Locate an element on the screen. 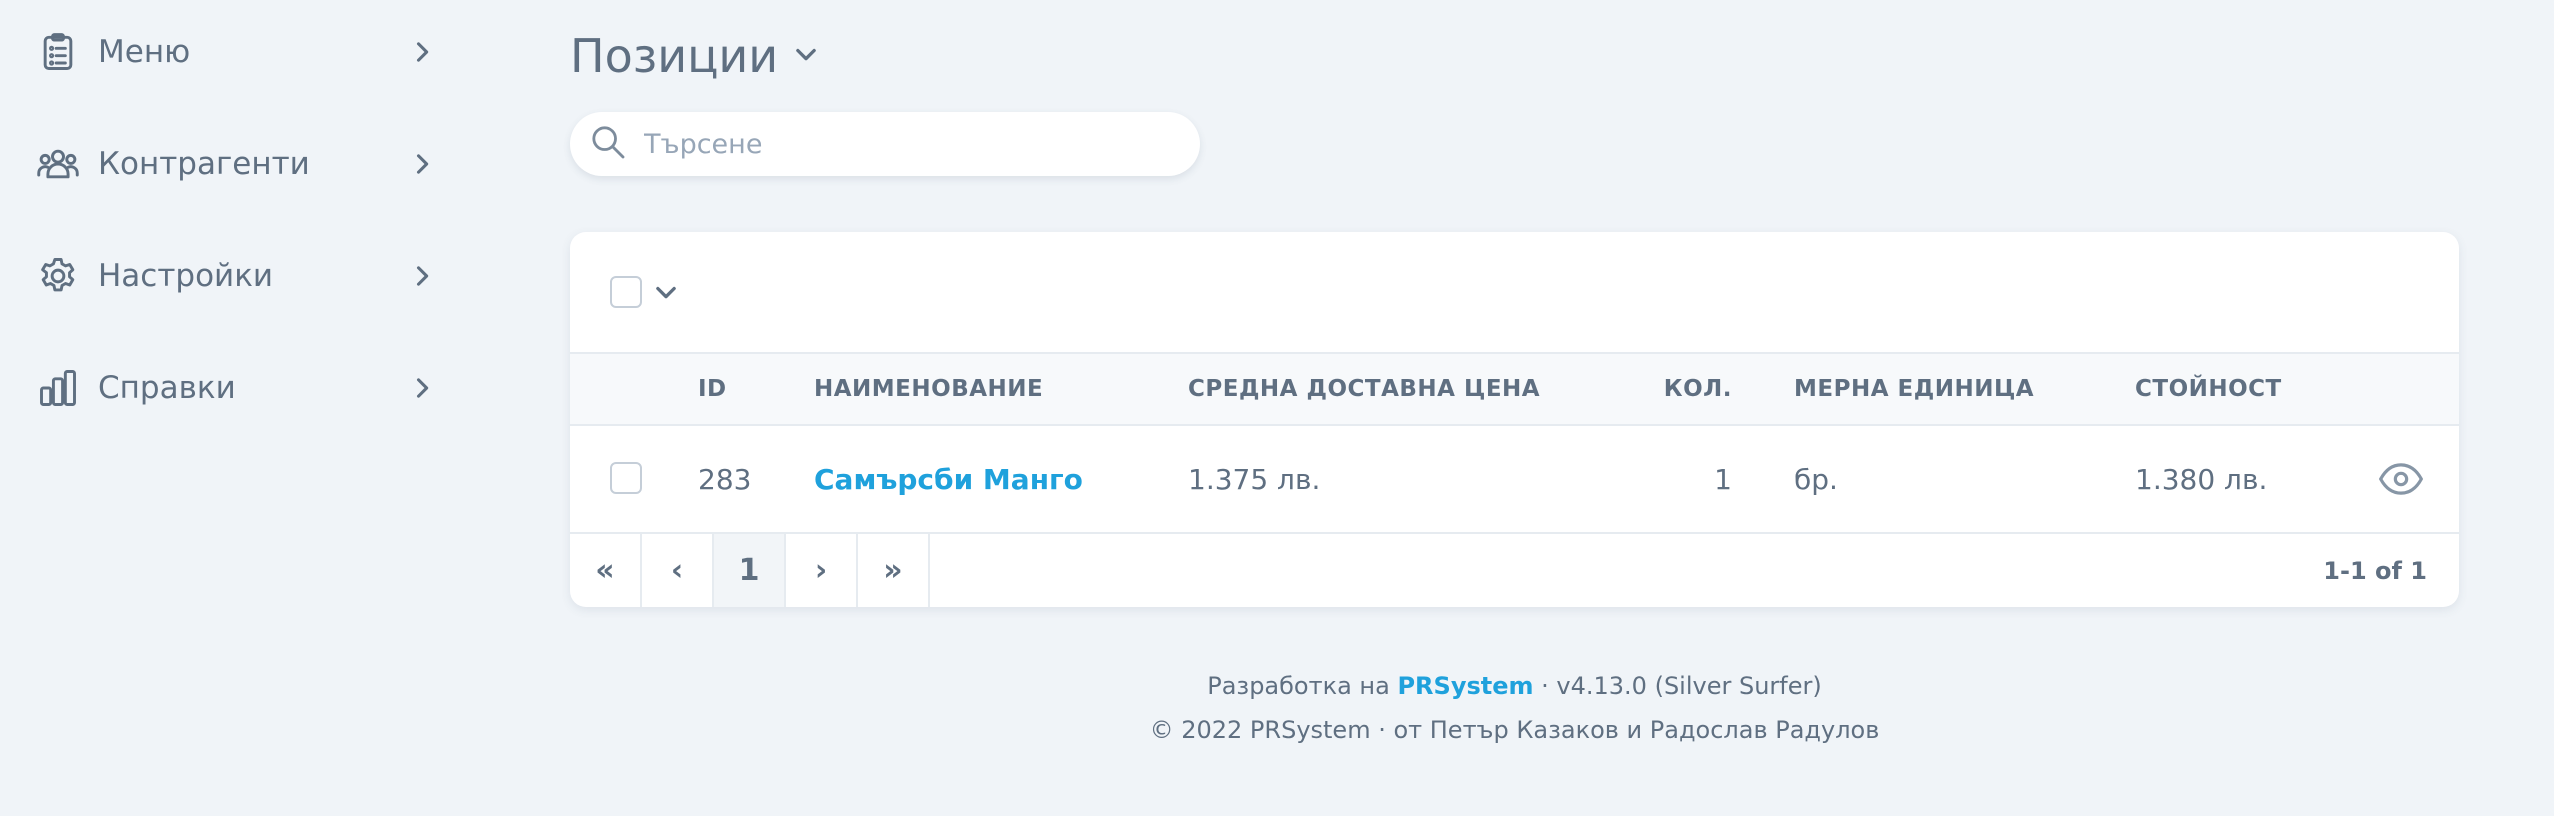  sidebar-item-label: Меню is located at coordinates (144, 52).